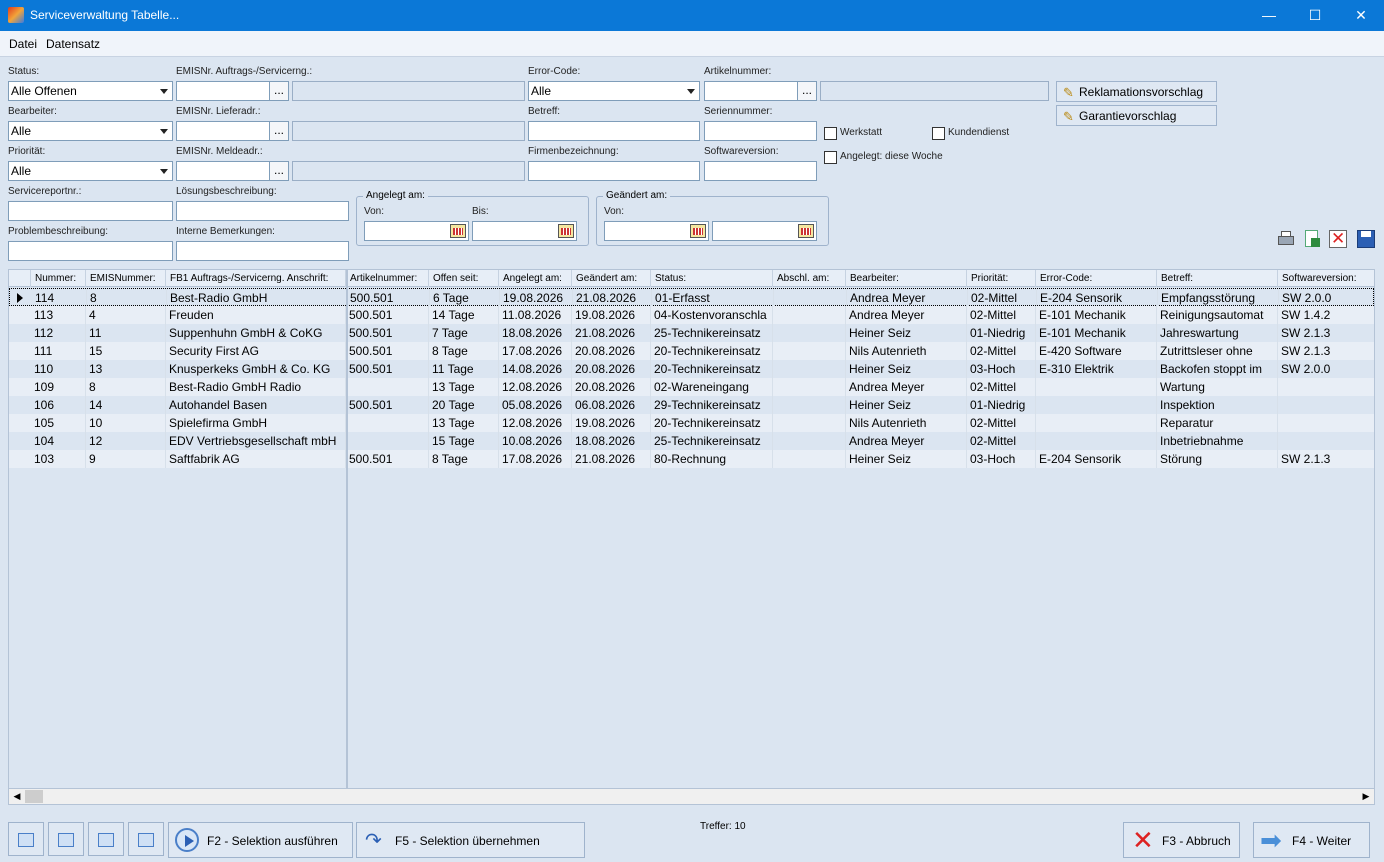  I want to click on table-cell: Nils Autenrieth, so click(906, 423).